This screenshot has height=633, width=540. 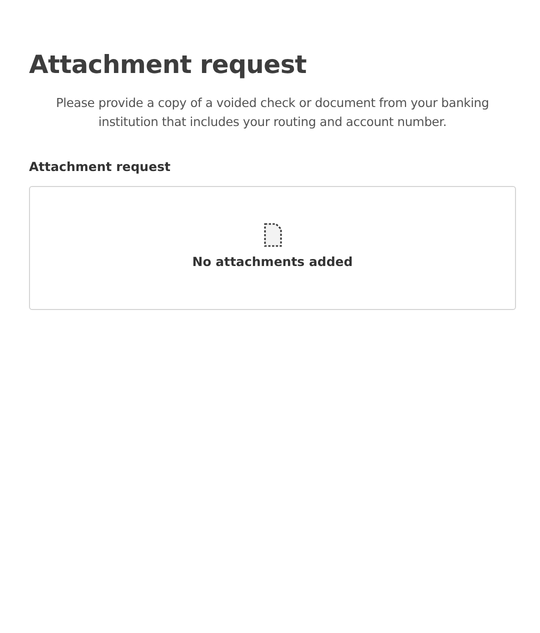 I want to click on page-title: Attachment request, so click(x=168, y=64).